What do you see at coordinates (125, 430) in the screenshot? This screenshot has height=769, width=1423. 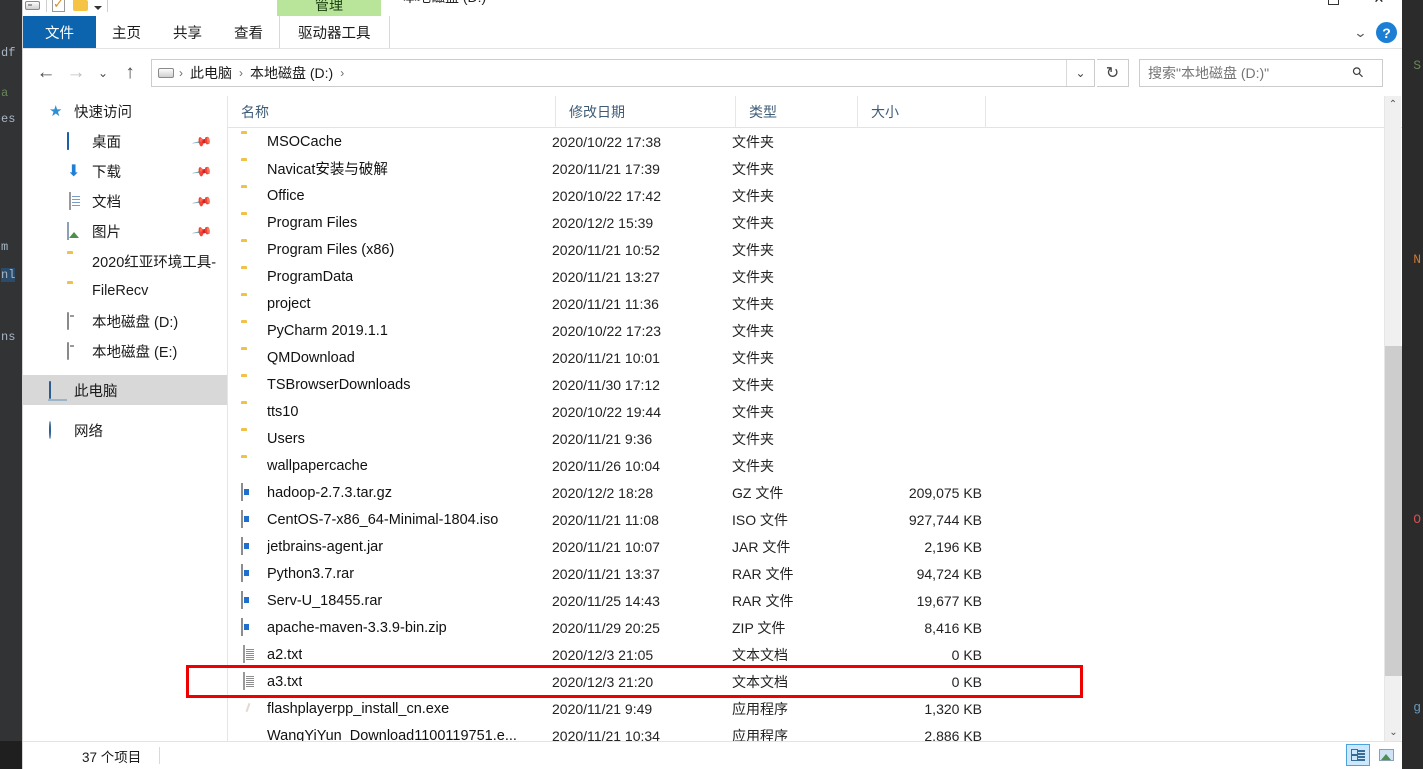 I see `sidebar-item-network: 网络` at bounding box center [125, 430].